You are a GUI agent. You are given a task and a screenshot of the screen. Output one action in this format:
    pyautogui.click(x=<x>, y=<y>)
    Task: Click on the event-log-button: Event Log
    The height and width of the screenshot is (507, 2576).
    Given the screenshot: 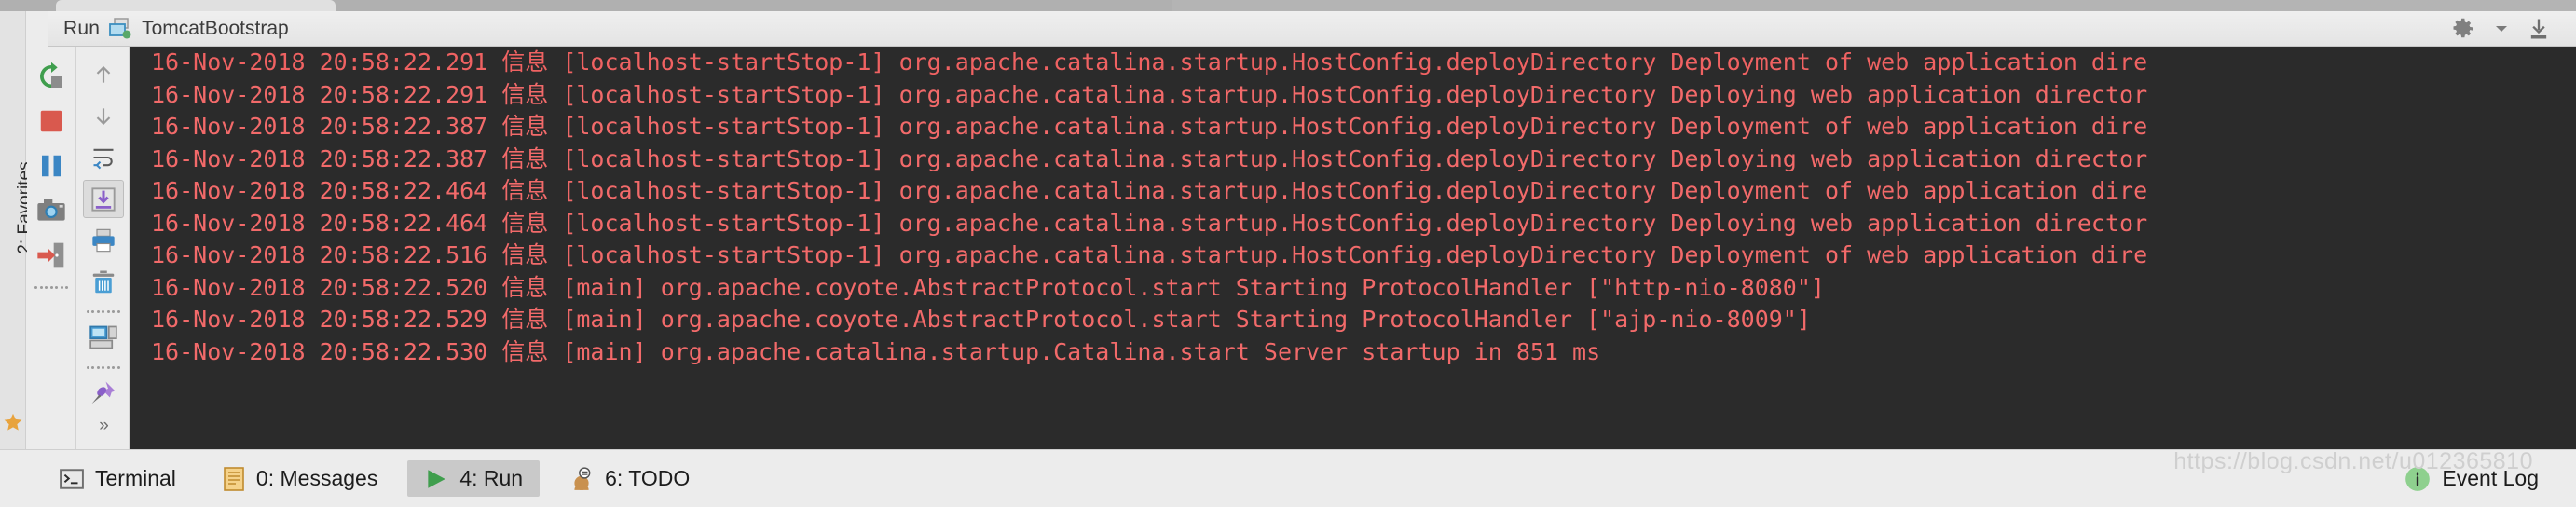 What is the action you would take?
    pyautogui.click(x=2472, y=479)
    